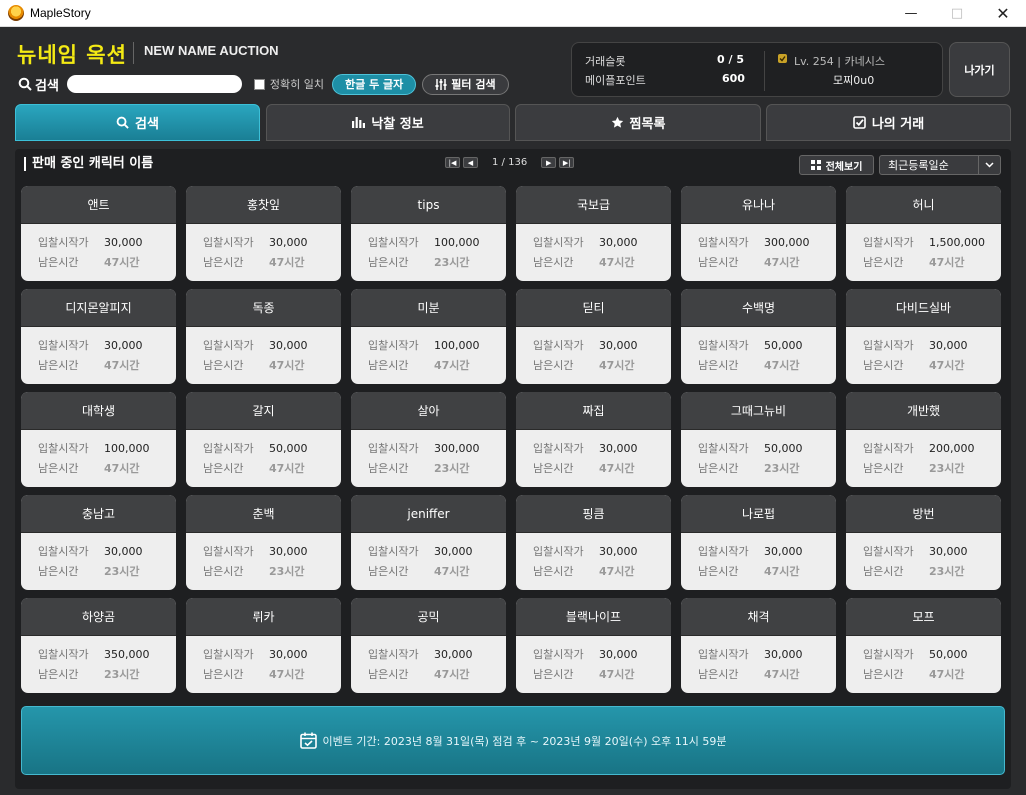 This screenshot has width=1026, height=795. I want to click on character-name: 살아, so click(428, 411).